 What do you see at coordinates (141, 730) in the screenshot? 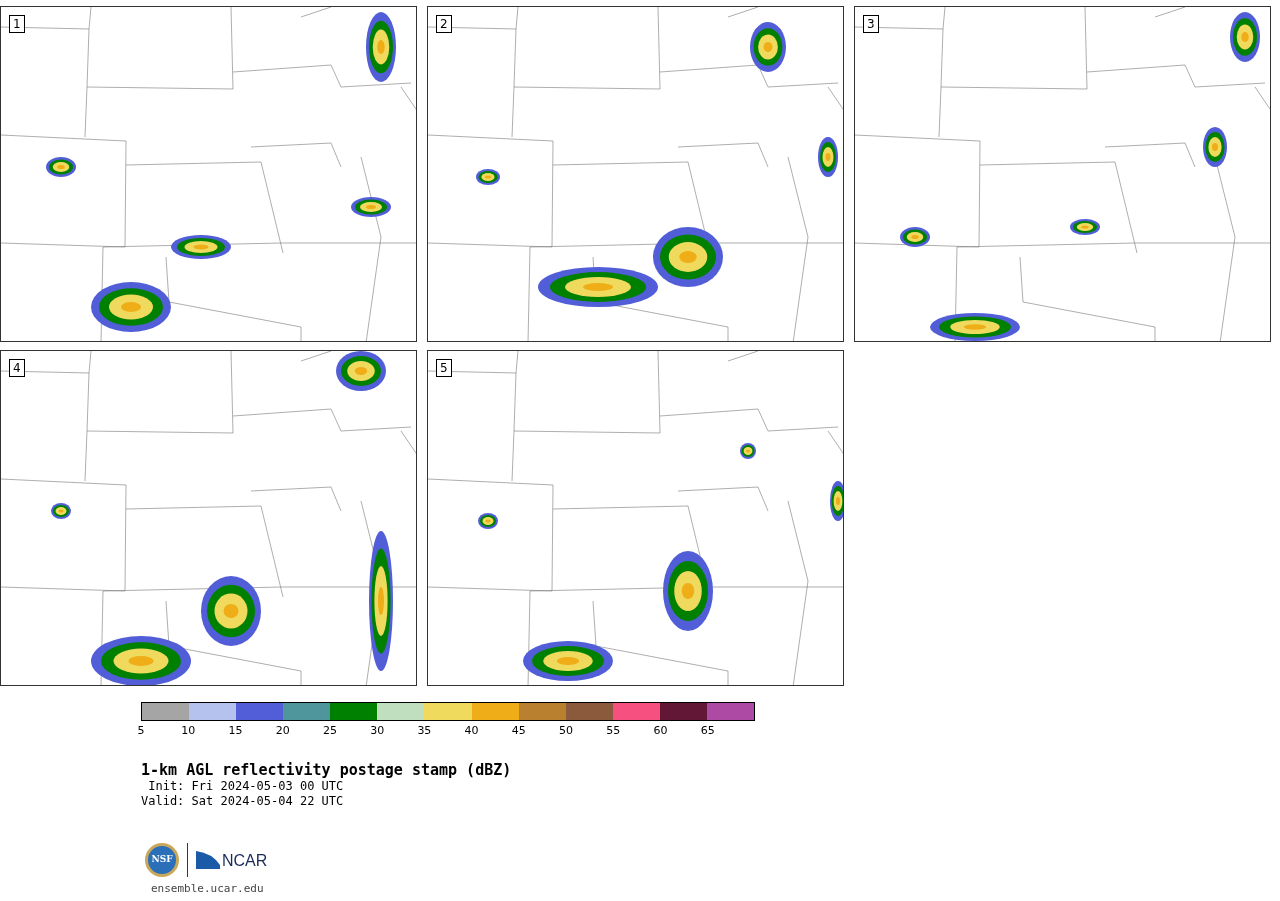
I see `scale-tick-label: 5` at bounding box center [141, 730].